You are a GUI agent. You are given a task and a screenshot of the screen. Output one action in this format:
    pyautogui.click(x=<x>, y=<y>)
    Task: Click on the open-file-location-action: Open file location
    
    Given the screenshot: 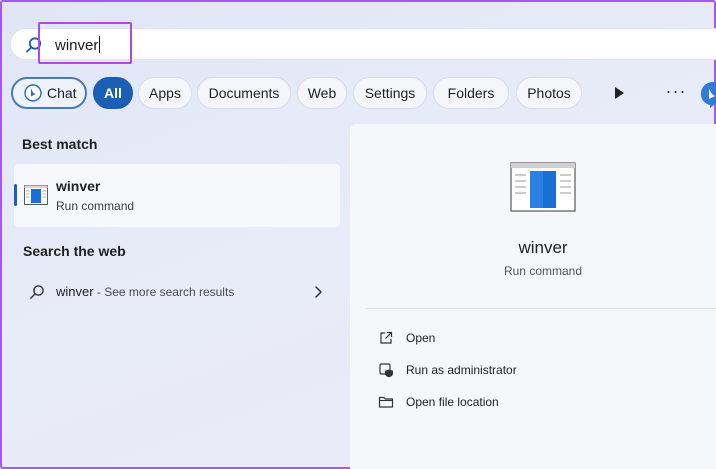 What is the action you would take?
    pyautogui.click(x=538, y=402)
    